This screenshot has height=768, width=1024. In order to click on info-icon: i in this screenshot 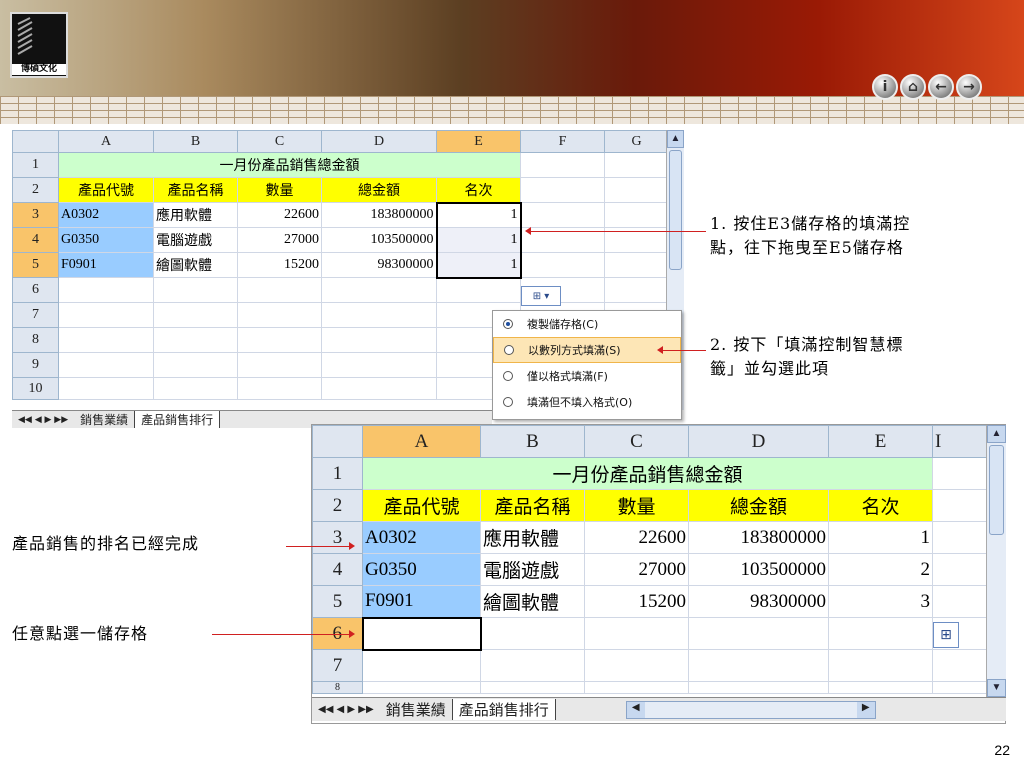, I will do `click(885, 87)`.